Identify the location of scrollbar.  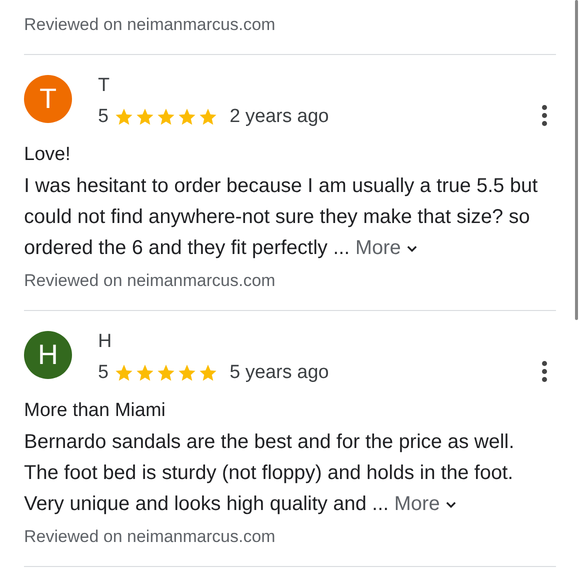
(576, 160).